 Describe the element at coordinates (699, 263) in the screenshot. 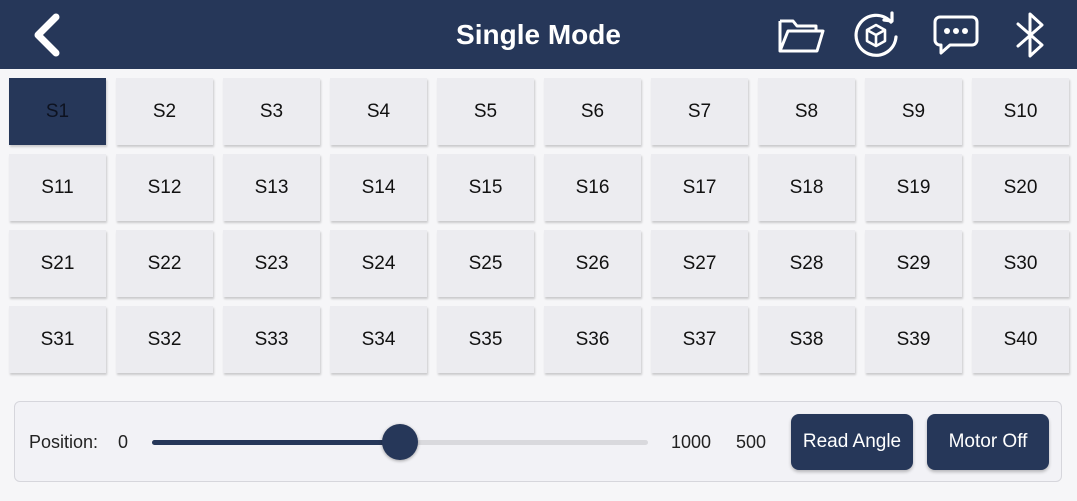

I see `servo-button-s27: S27` at that location.